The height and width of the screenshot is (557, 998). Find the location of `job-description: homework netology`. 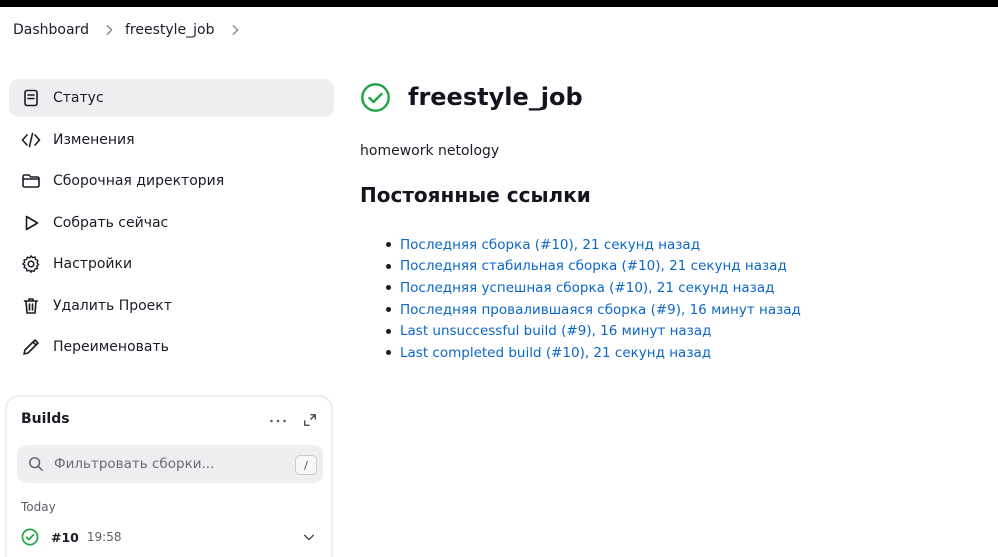

job-description: homework netology is located at coordinates (430, 151).